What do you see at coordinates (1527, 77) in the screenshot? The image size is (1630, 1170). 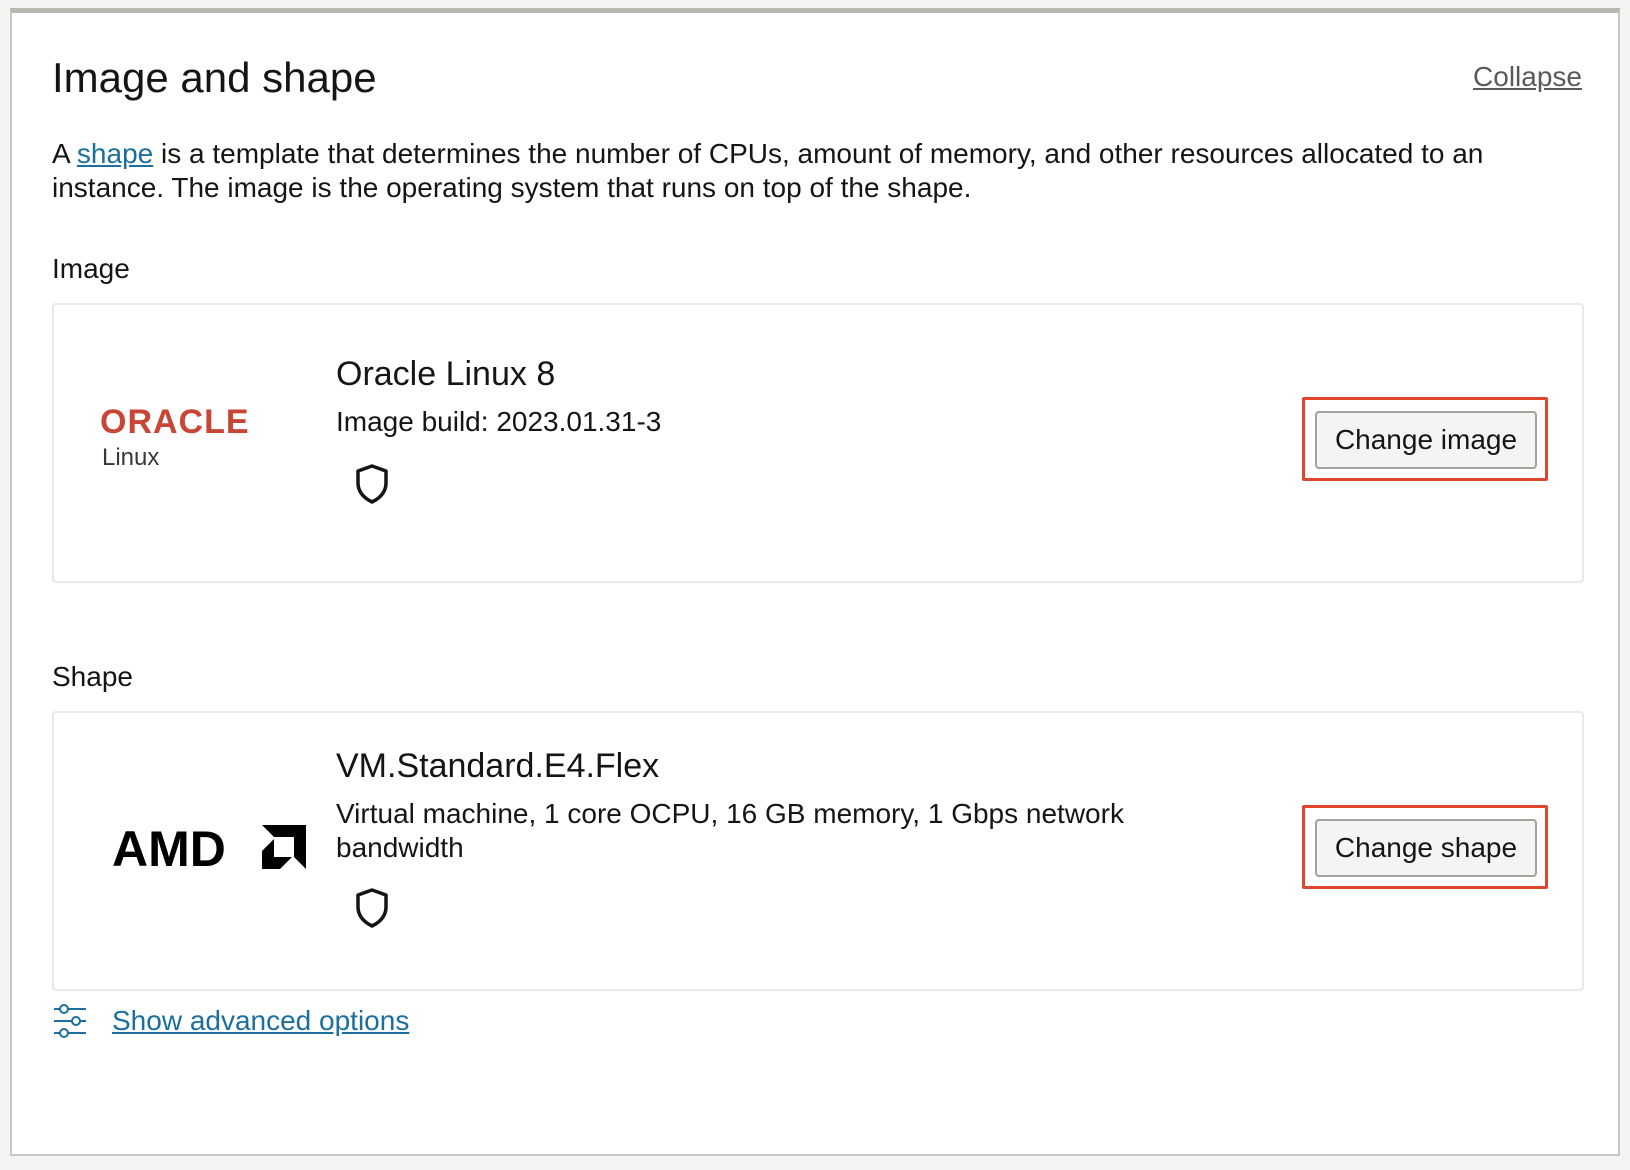 I see `collapse-link: Collapse` at bounding box center [1527, 77].